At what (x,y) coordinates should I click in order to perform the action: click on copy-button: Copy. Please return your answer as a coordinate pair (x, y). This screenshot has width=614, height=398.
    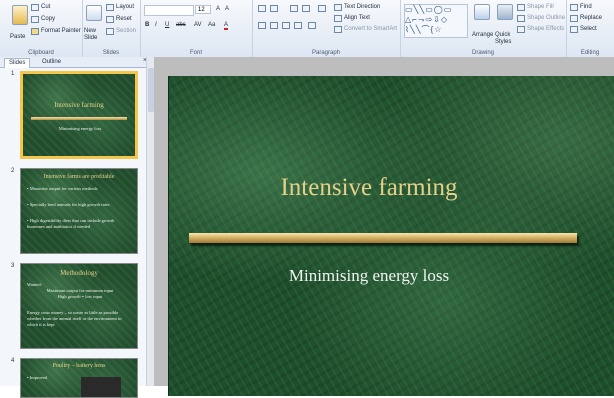
    Looking at the image, I should click on (48, 19).